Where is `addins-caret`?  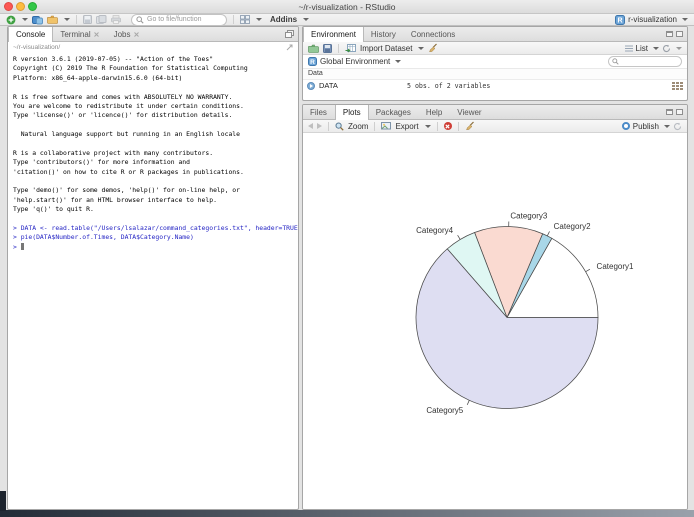
addins-caret is located at coordinates (306, 19).